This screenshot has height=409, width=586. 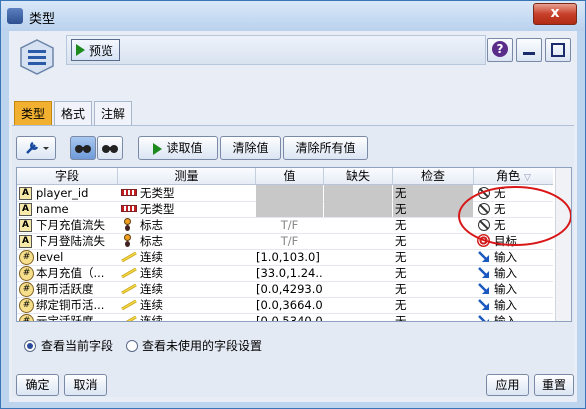 I want to click on cancel-button: 取消, so click(x=85, y=385).